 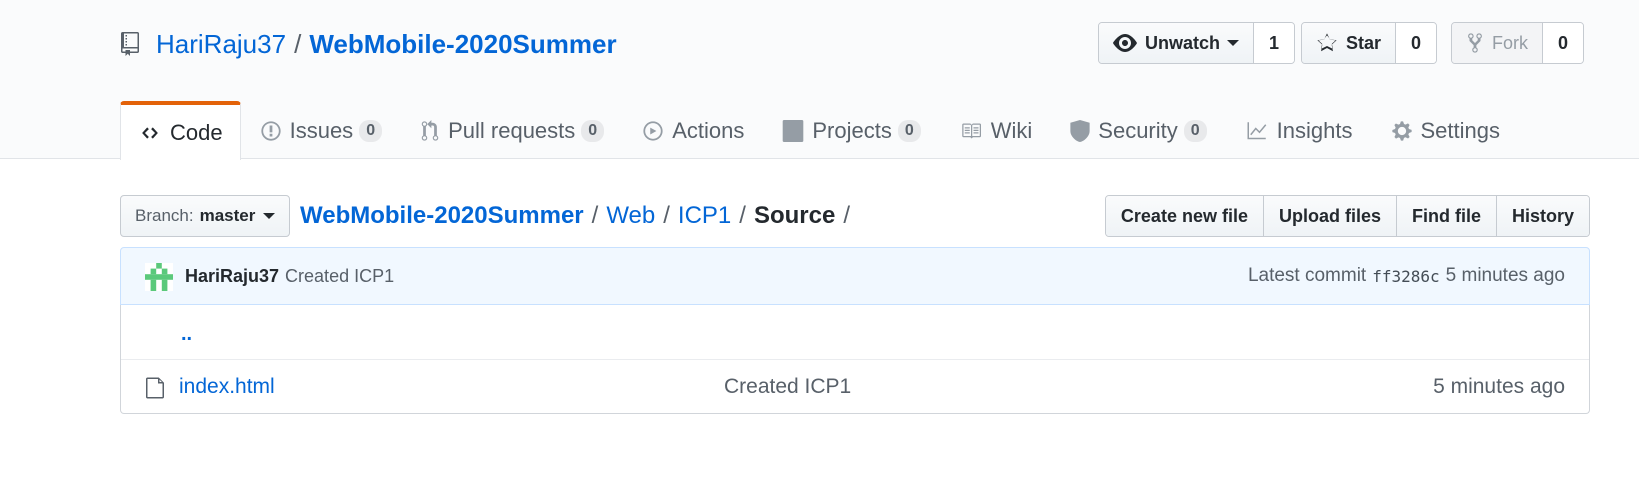 I want to click on tab-settings-label: Settings, so click(x=1460, y=130).